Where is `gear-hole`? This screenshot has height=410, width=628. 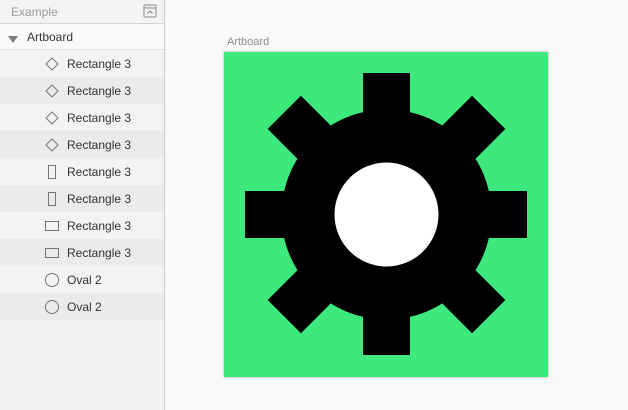
gear-hole is located at coordinates (386, 214).